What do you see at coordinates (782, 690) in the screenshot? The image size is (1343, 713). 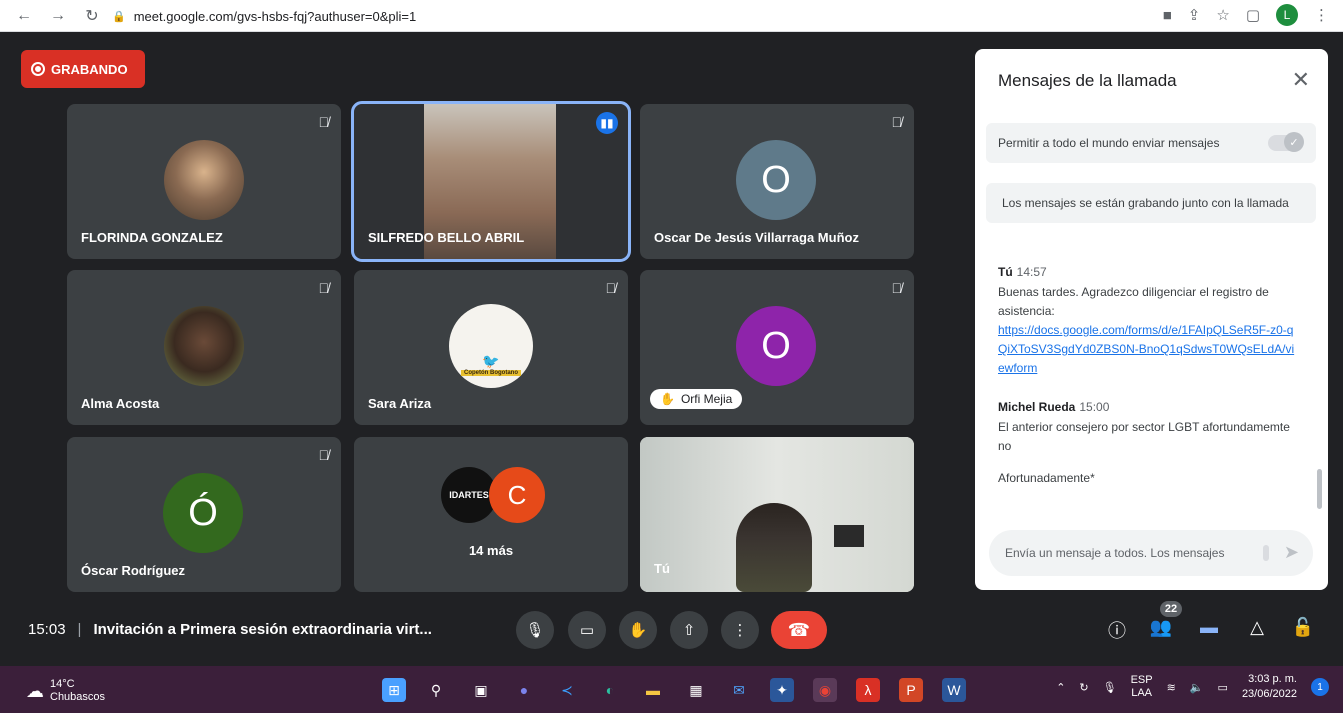 I see `teams-app-icon: ✦` at bounding box center [782, 690].